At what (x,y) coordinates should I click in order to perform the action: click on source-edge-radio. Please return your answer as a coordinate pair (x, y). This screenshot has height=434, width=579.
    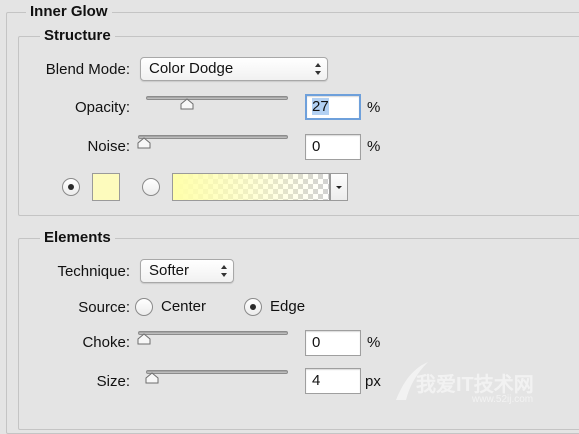
    Looking at the image, I should click on (253, 307).